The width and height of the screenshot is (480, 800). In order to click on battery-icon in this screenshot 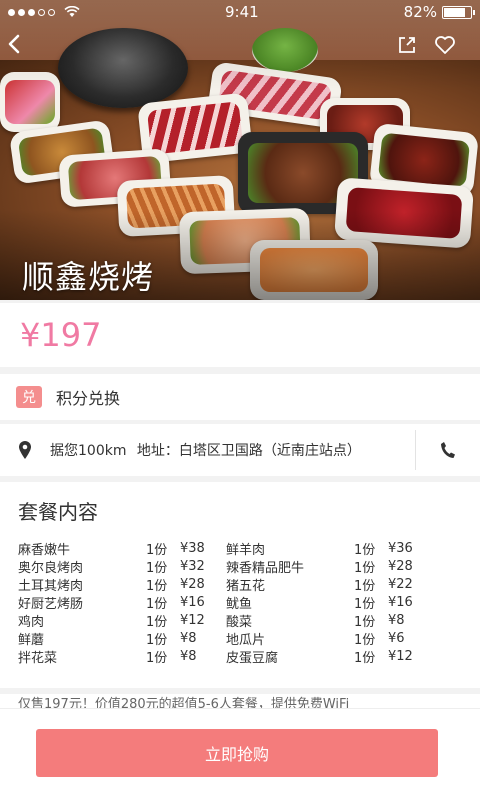, I will do `click(458, 12)`.